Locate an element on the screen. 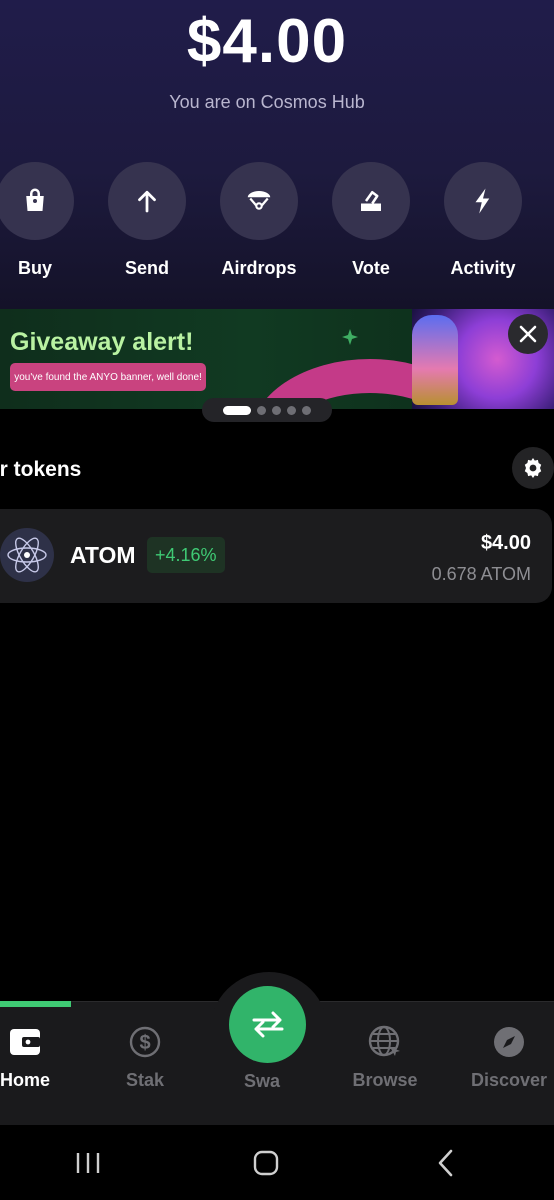  nav-item-discover: Discover is located at coordinates (506, 1060).